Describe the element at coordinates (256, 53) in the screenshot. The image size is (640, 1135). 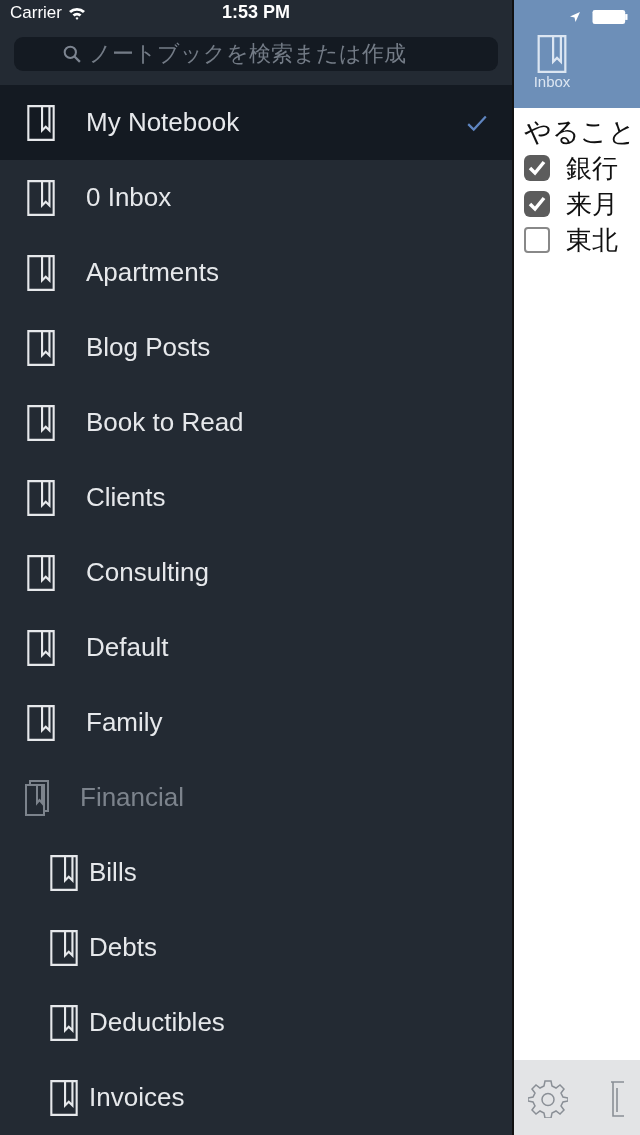
I see `search-field: ノートブックを検索または作成` at that location.